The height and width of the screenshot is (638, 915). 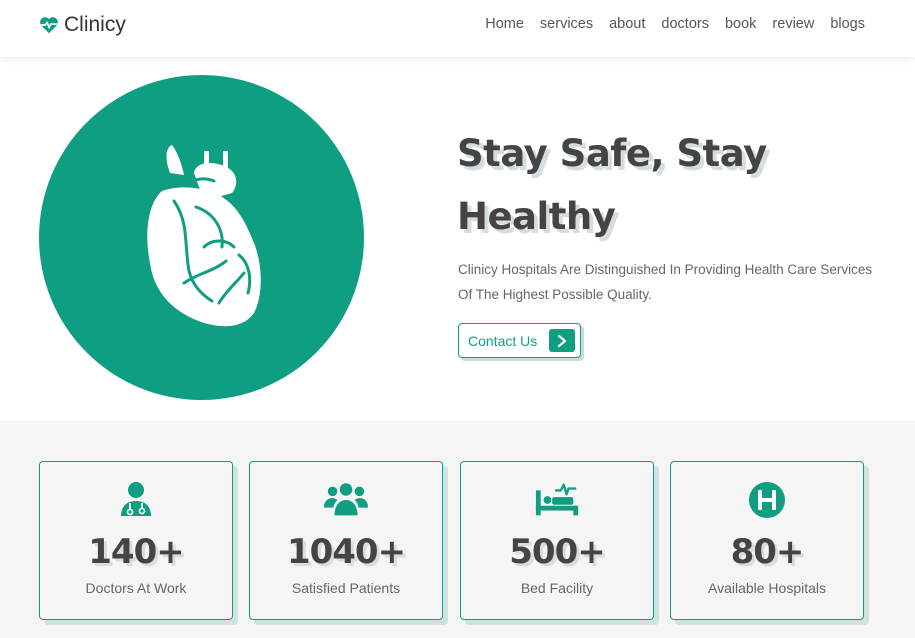 I want to click on heartbeat-icon, so click(x=49, y=25).